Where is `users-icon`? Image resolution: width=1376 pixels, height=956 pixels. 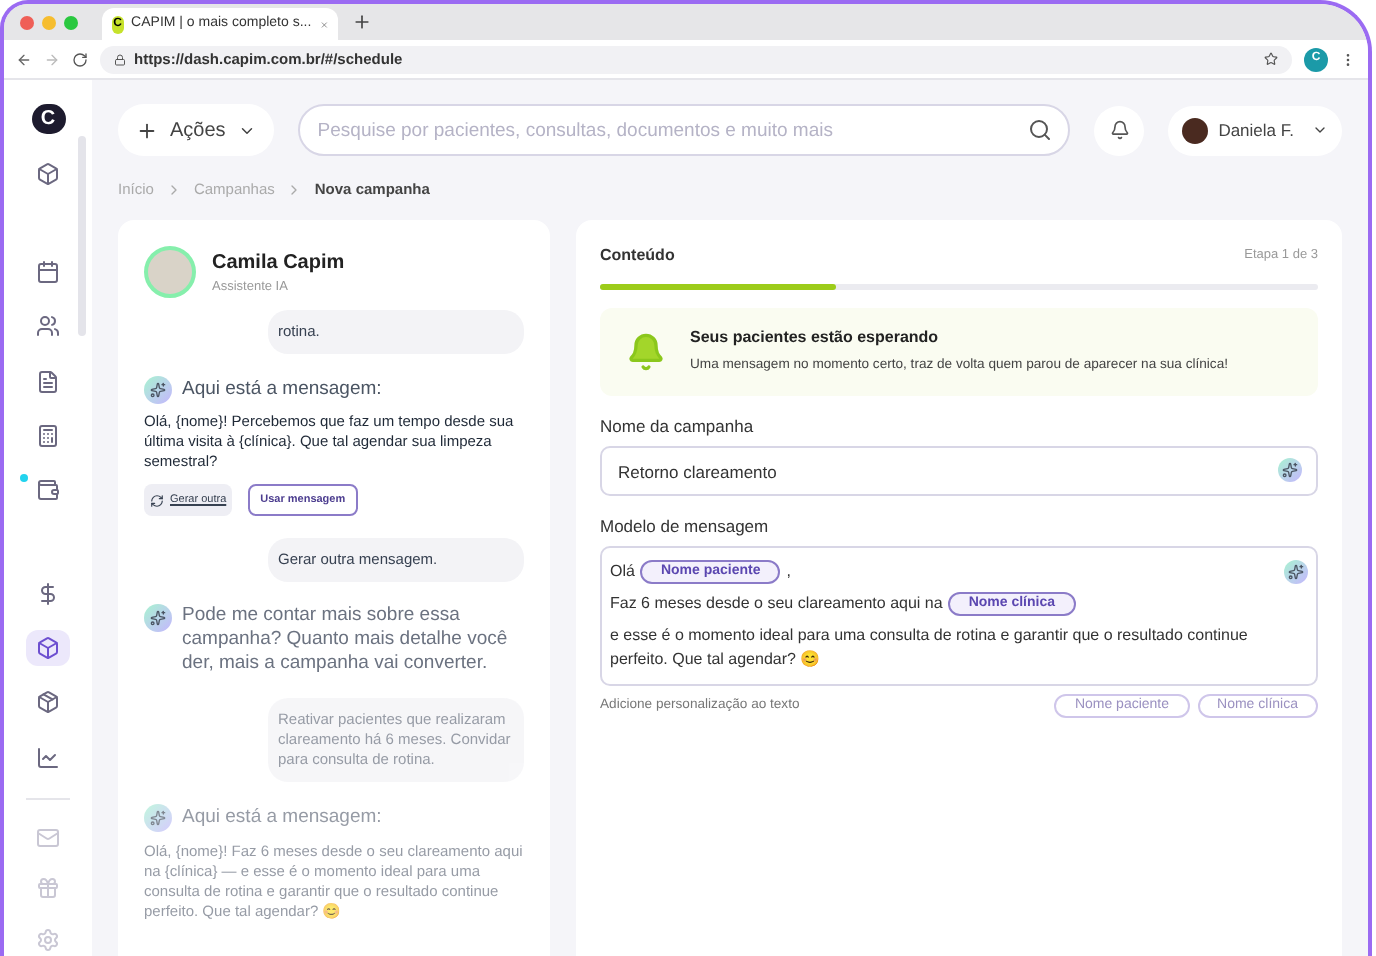
users-icon is located at coordinates (48, 326).